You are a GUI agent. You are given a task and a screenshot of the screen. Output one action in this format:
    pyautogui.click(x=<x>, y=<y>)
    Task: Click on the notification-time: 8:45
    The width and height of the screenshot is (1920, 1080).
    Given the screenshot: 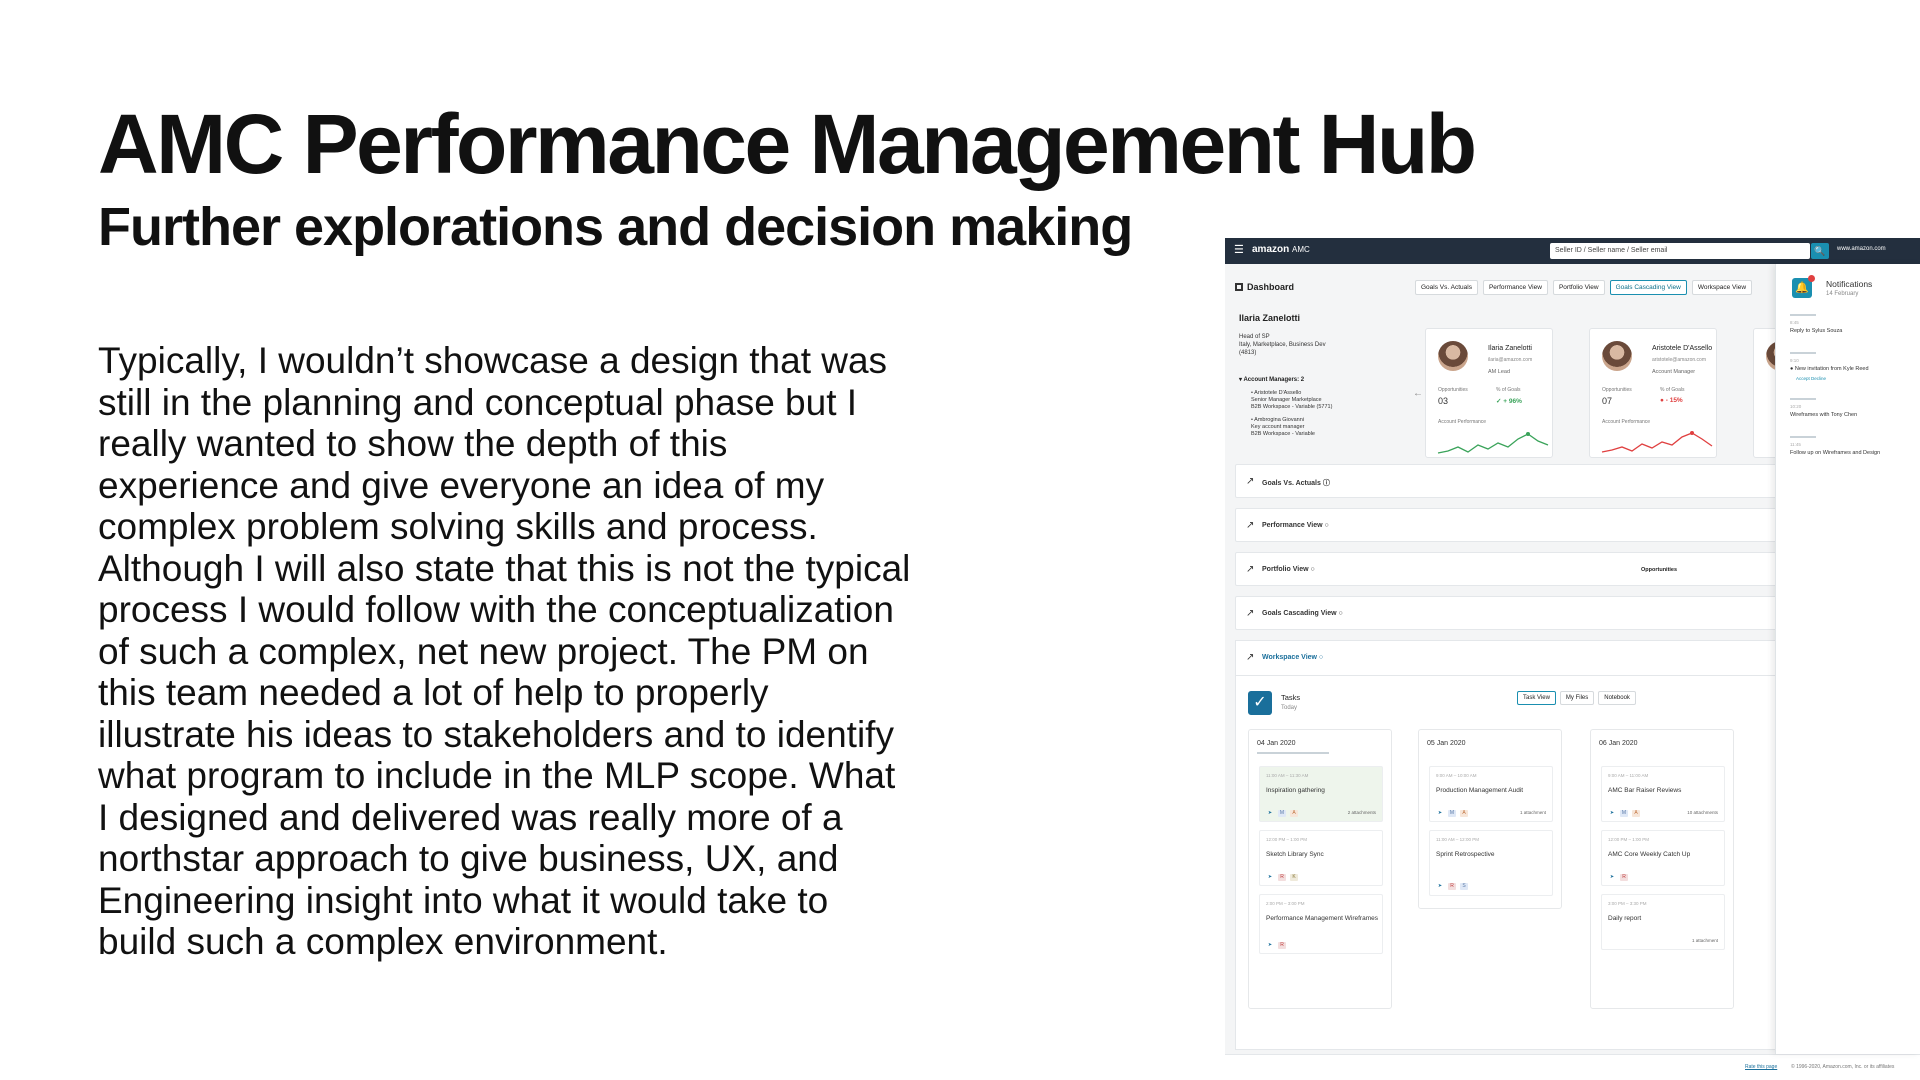 What is the action you would take?
    pyautogui.click(x=1794, y=322)
    